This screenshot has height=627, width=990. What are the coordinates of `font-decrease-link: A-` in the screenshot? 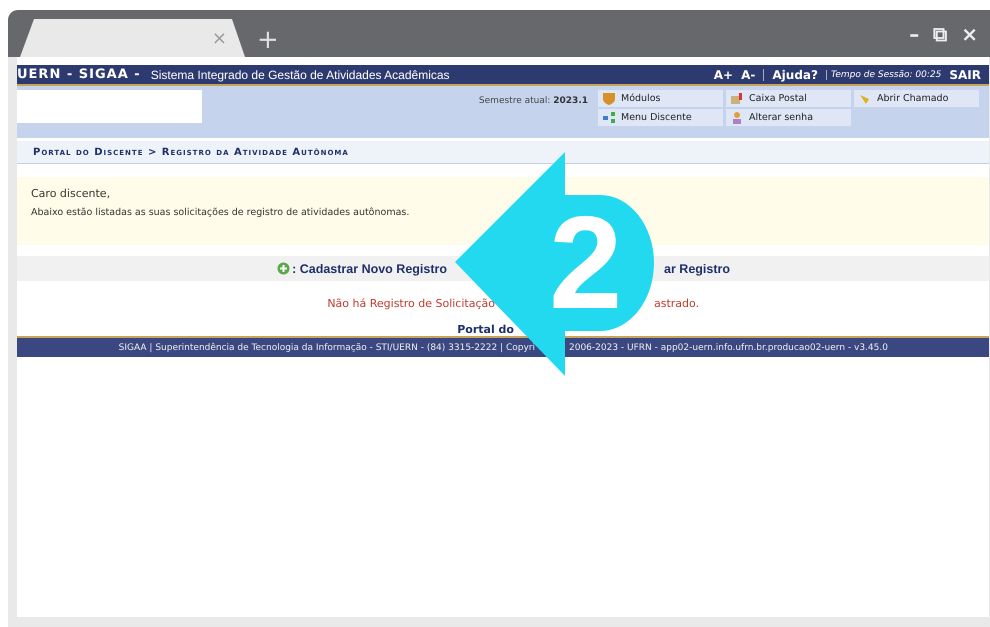 It's located at (748, 75).